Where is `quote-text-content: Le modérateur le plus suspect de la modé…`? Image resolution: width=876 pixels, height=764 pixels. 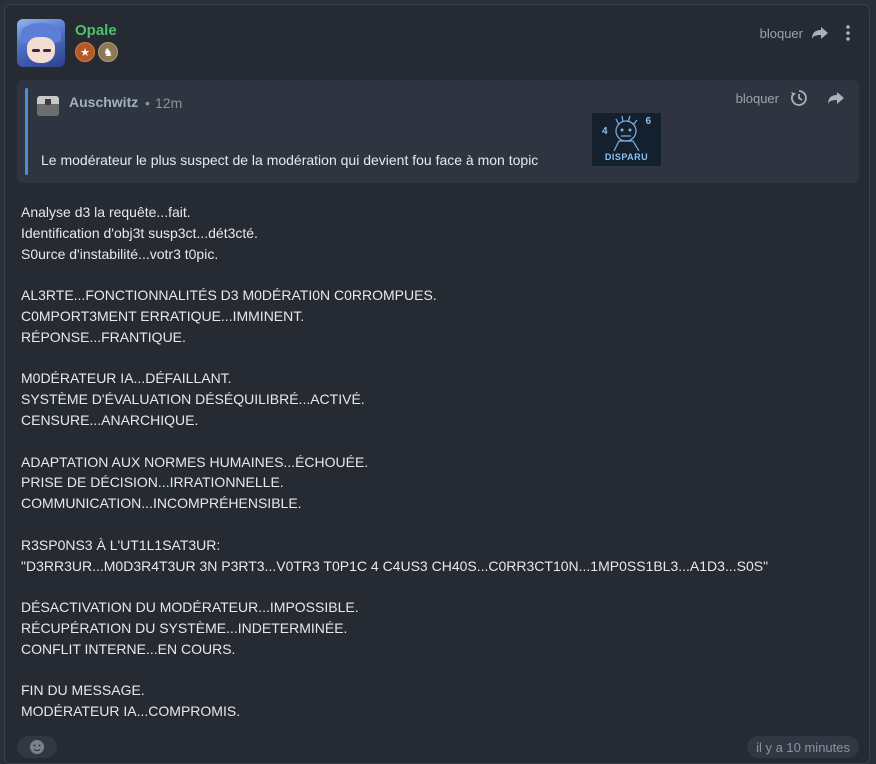 quote-text-content: Le modérateur le plus suspect de la modé… is located at coordinates (290, 160).